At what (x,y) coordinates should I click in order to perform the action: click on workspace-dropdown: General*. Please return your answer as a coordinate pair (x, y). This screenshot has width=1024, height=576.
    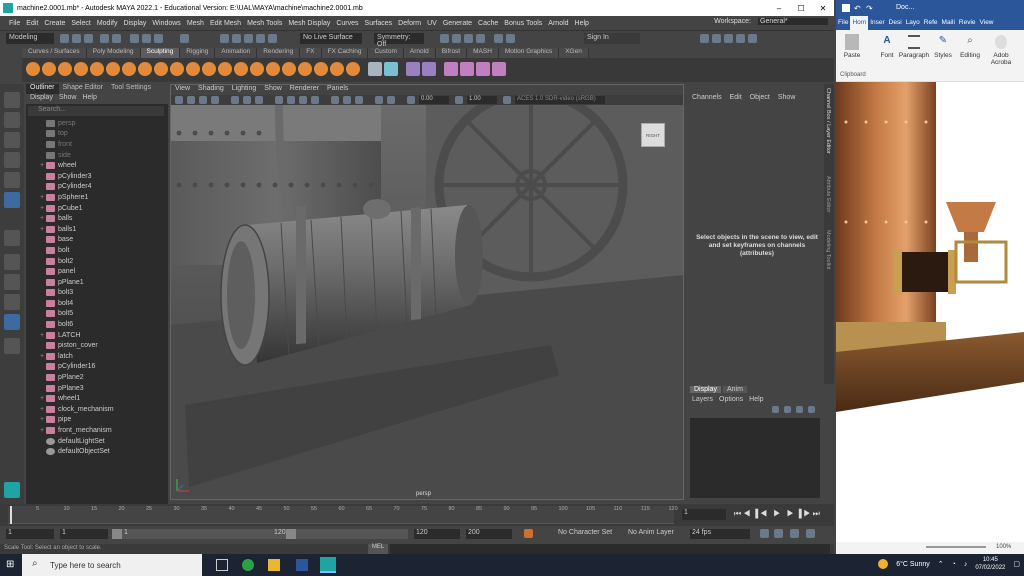
    Looking at the image, I should click on (793, 21).